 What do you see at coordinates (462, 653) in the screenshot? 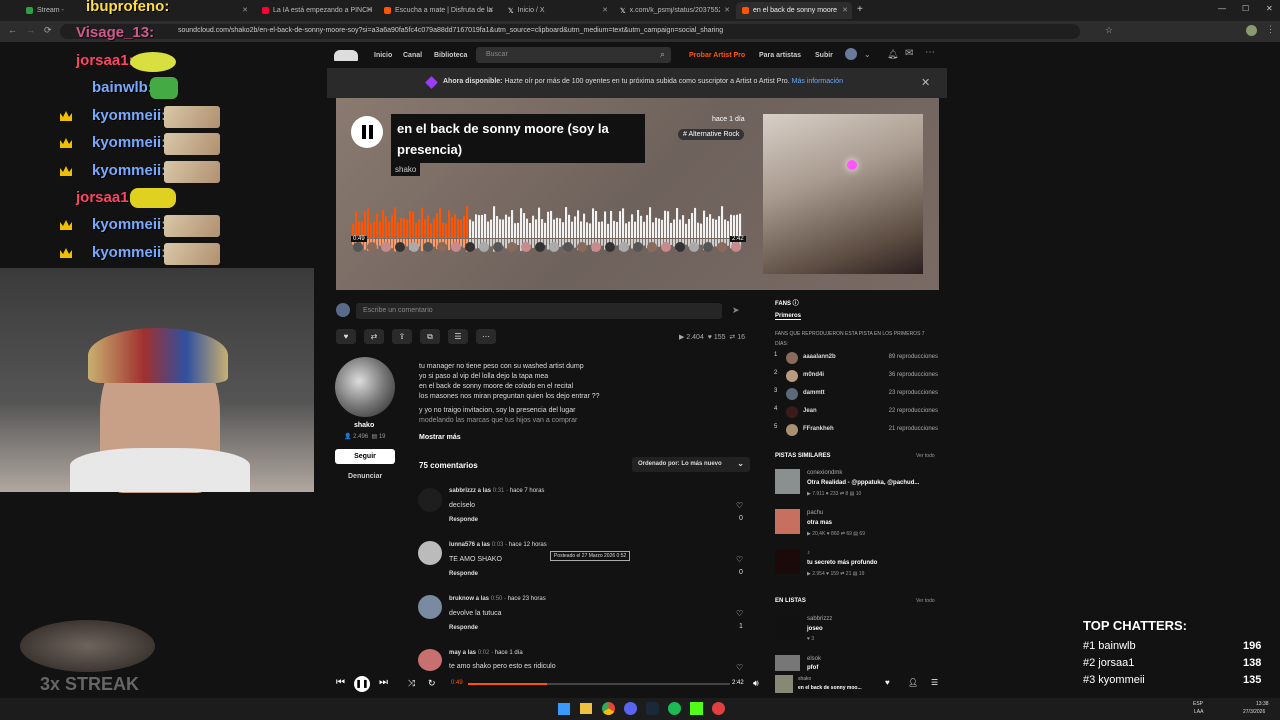
I see `comment-user: may a las` at bounding box center [462, 653].